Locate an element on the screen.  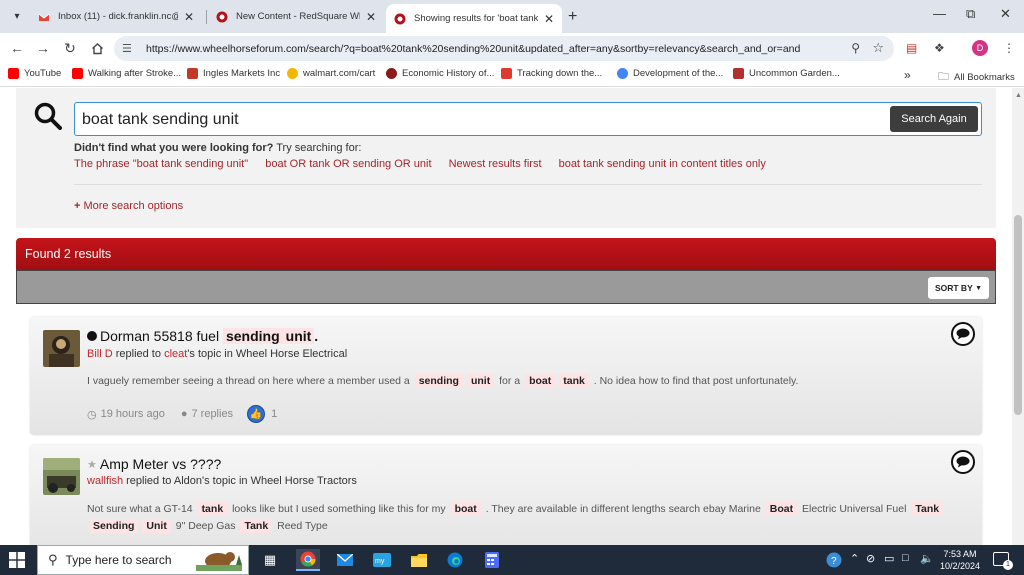
sort-bar: SORT BY ▼ is located at coordinates (506, 287).